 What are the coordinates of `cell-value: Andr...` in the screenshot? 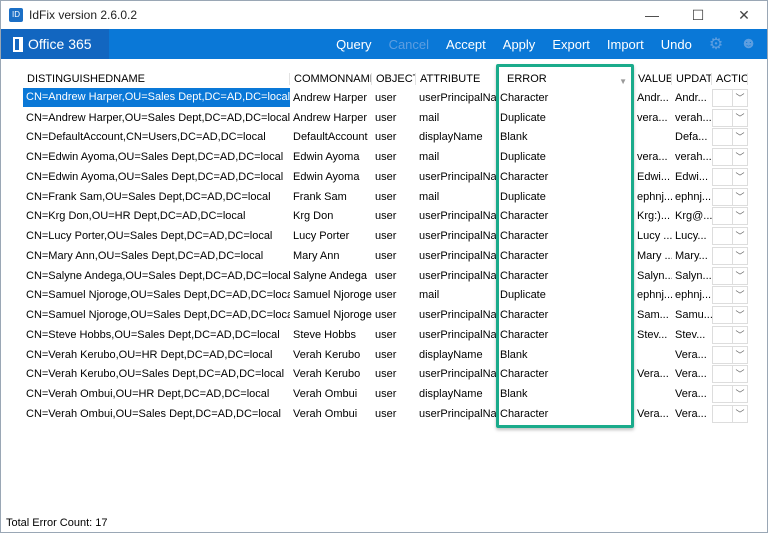 It's located at (653, 98).